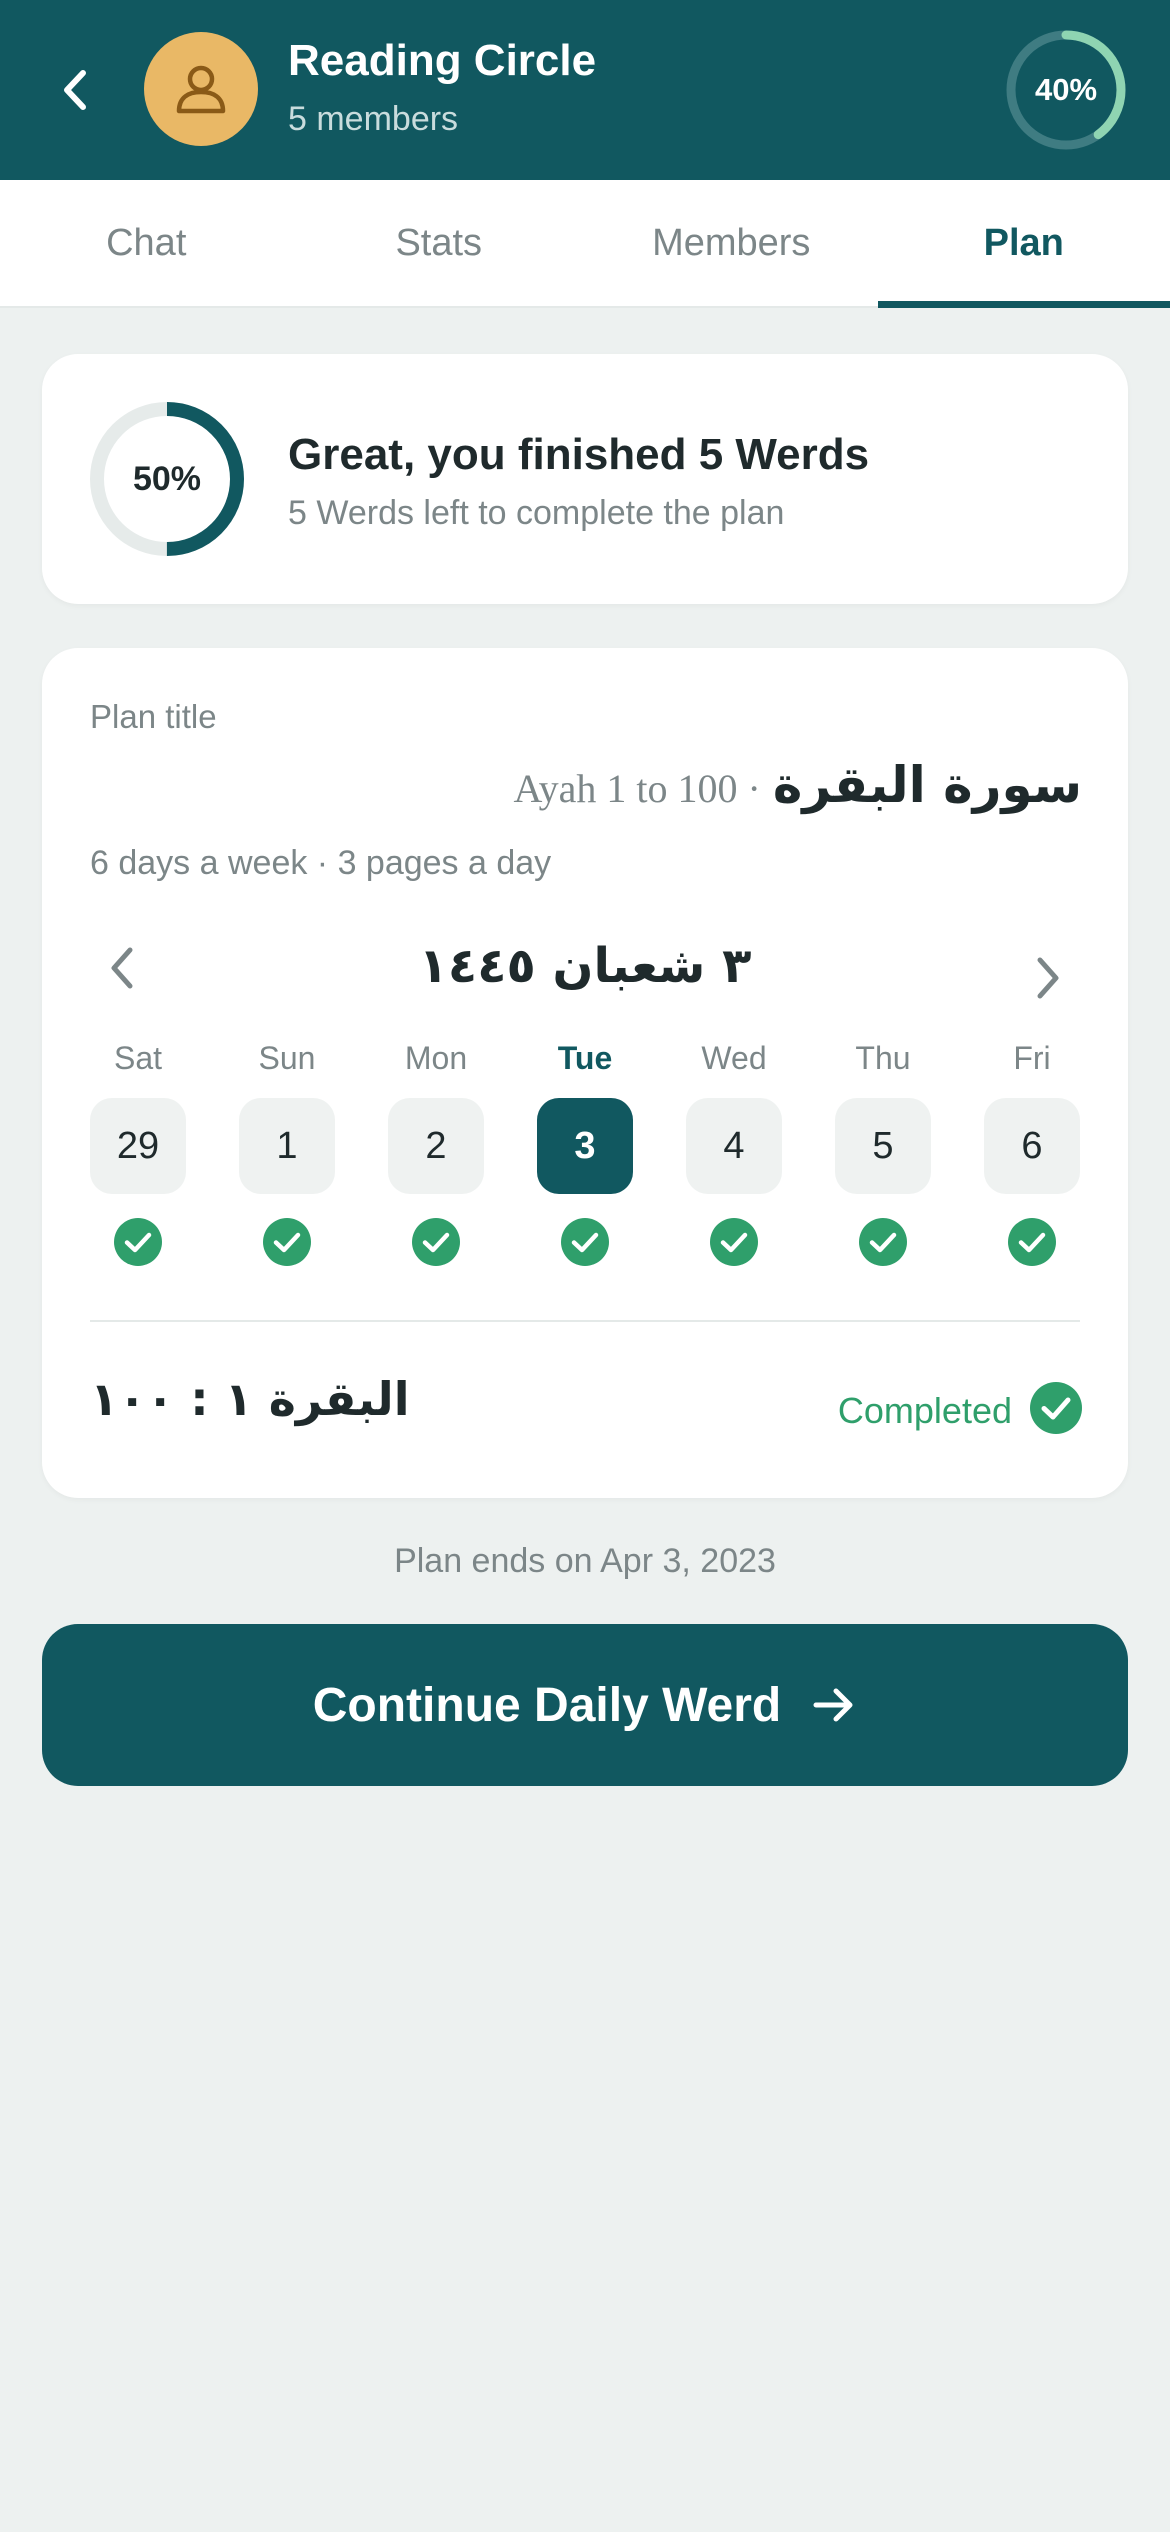  What do you see at coordinates (436, 1146) in the screenshot?
I see `day-number: 2` at bounding box center [436, 1146].